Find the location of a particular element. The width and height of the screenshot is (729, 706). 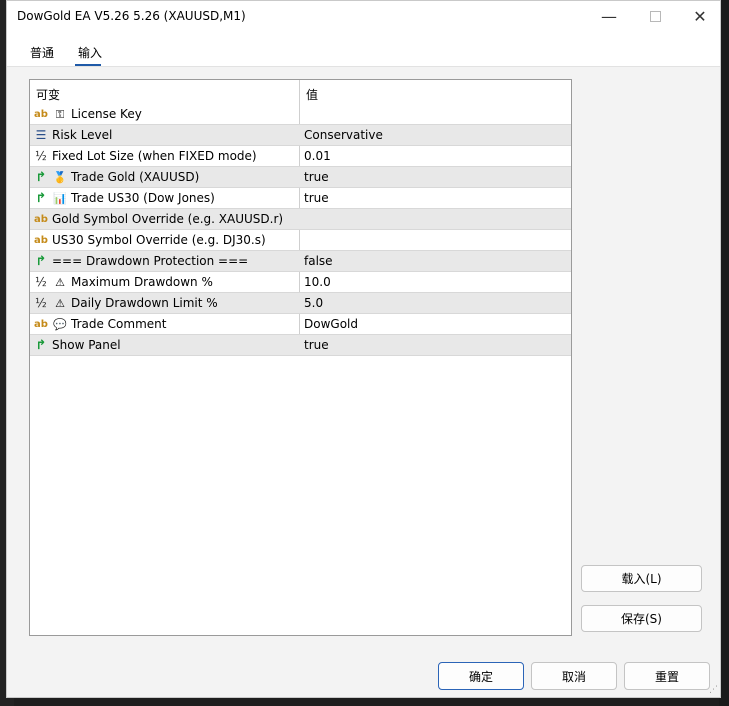

parameter-name-text: Show Panel is located at coordinates (86, 345).